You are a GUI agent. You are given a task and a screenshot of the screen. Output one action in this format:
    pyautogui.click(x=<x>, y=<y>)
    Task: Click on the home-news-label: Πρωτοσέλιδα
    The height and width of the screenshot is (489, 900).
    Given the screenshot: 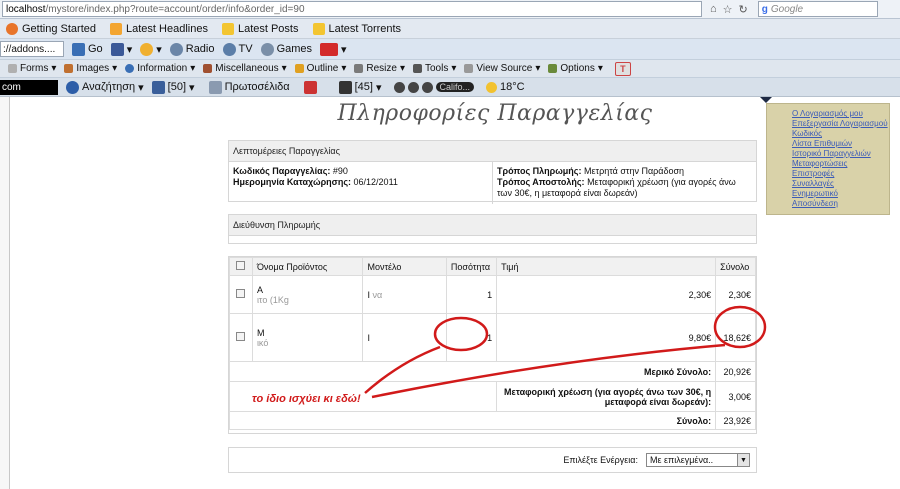 What is the action you would take?
    pyautogui.click(x=257, y=87)
    